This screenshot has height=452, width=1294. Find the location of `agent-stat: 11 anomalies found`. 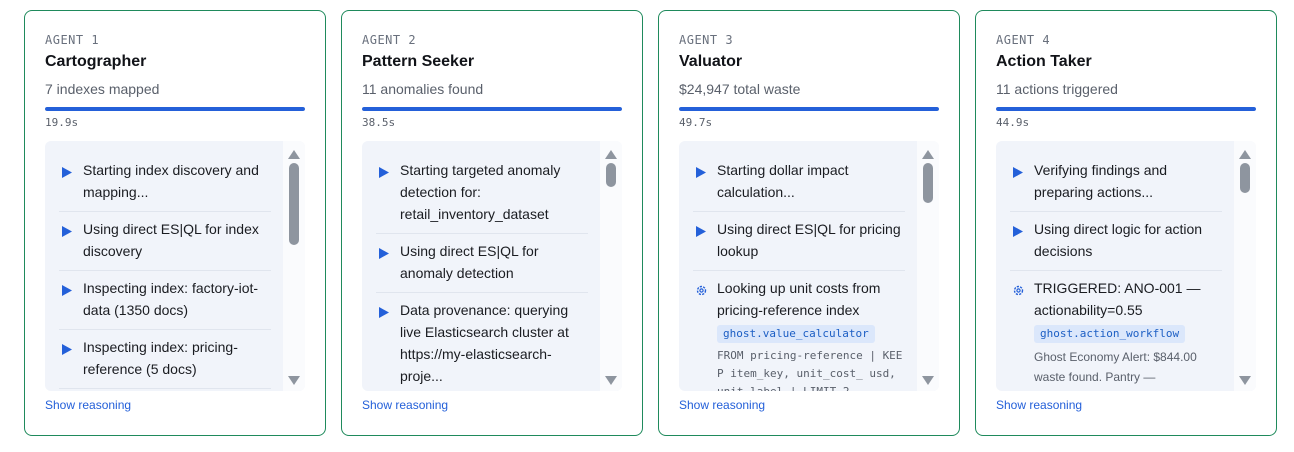

agent-stat: 11 anomalies found is located at coordinates (423, 89).